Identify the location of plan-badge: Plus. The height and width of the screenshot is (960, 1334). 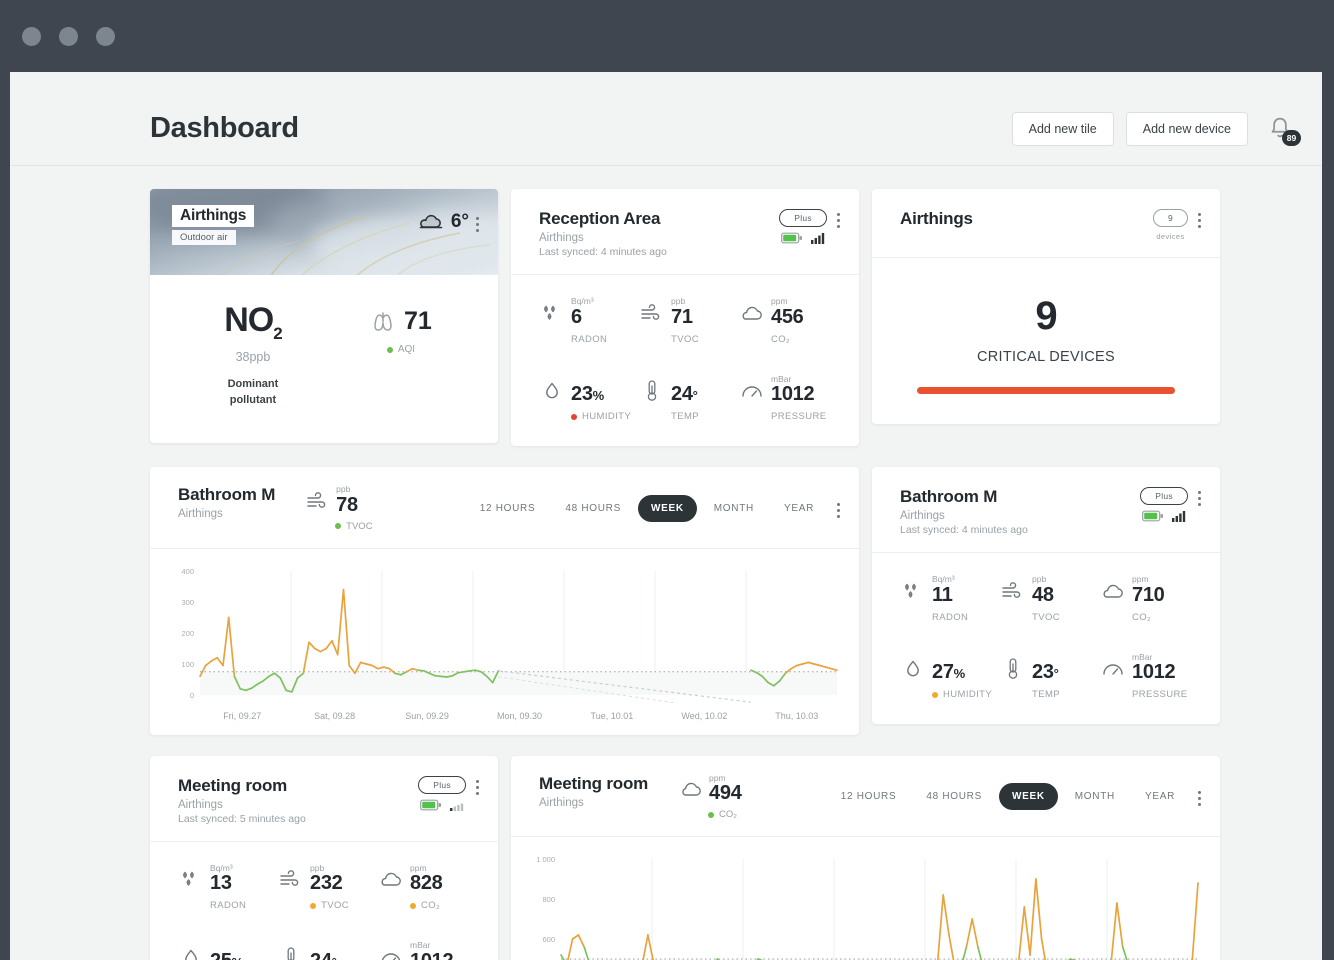
(1164, 496).